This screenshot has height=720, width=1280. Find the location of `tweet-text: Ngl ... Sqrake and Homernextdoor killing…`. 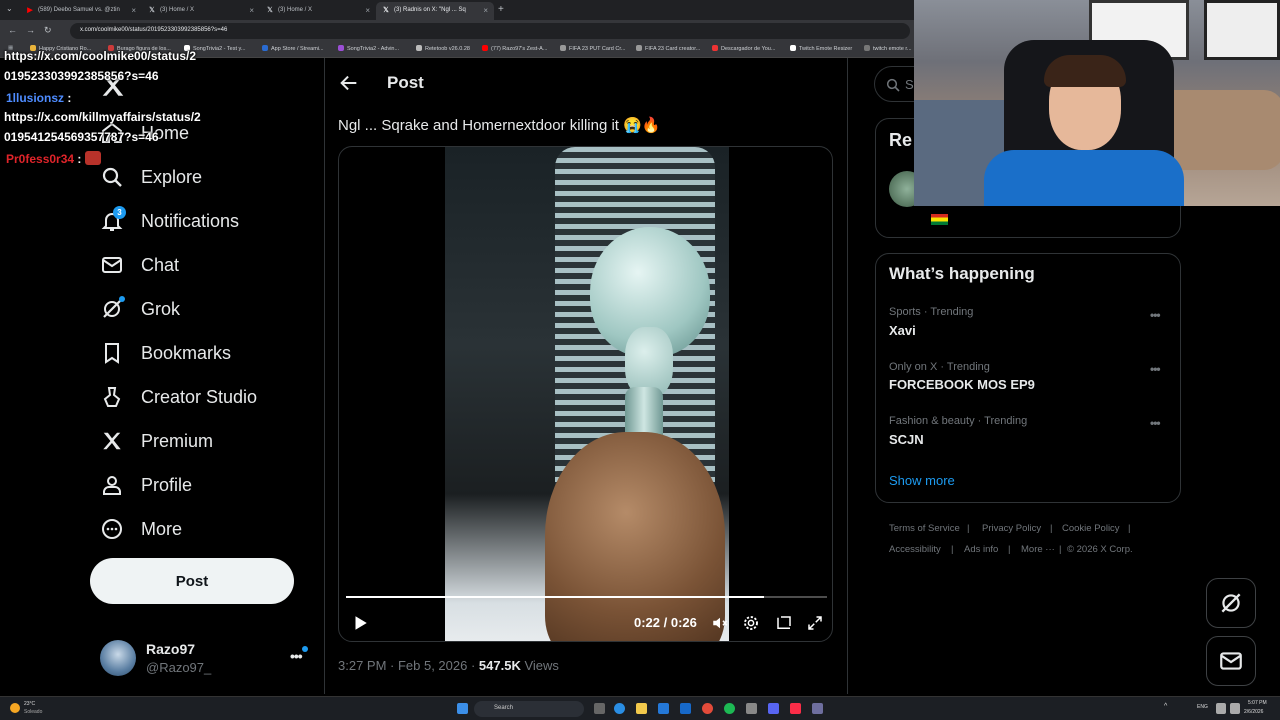

tweet-text: Ngl ... Sqrake and Homernextdoor killing… is located at coordinates (499, 125).